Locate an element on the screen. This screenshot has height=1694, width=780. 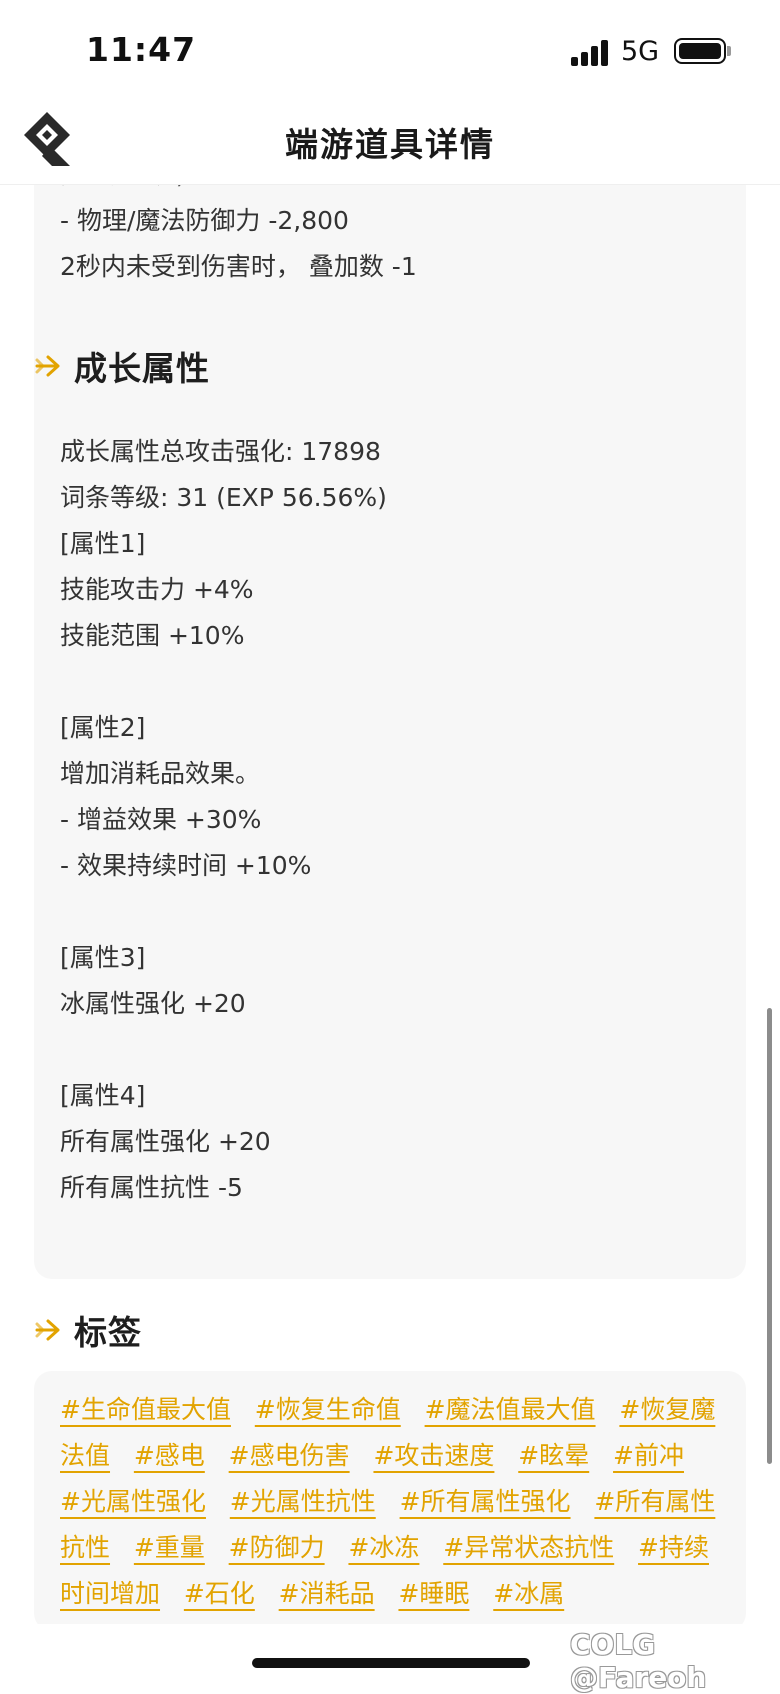
network-type: 5G is located at coordinates (640, 51).